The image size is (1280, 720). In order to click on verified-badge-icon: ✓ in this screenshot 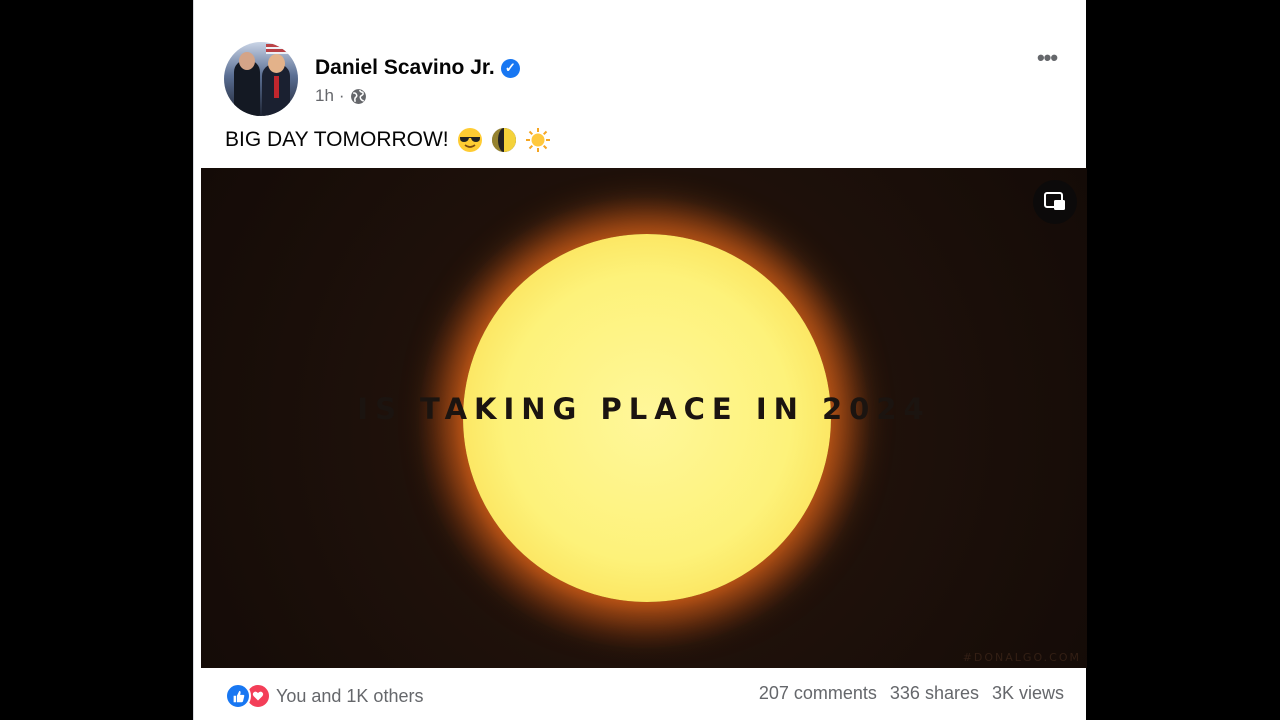, I will do `click(510, 68)`.